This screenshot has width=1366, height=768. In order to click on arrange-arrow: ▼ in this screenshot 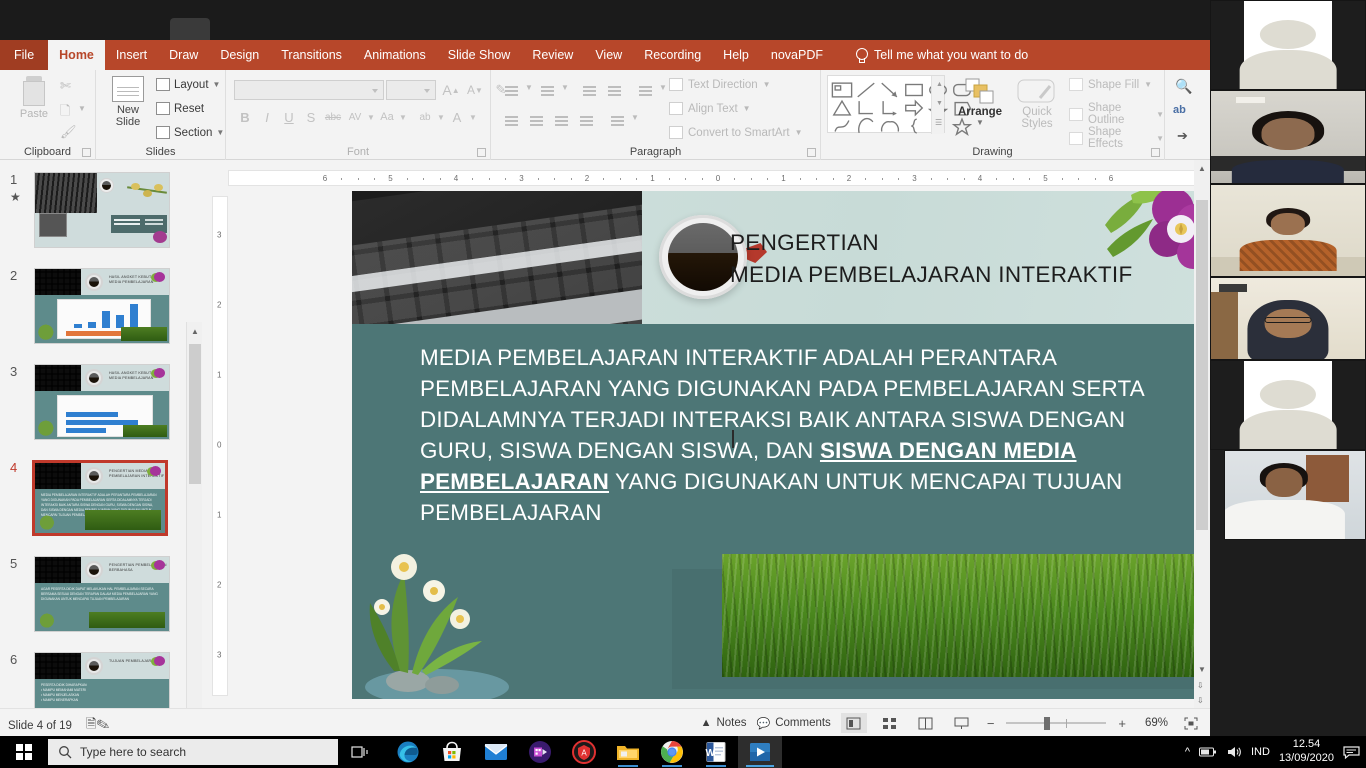, I will do `click(980, 122)`.